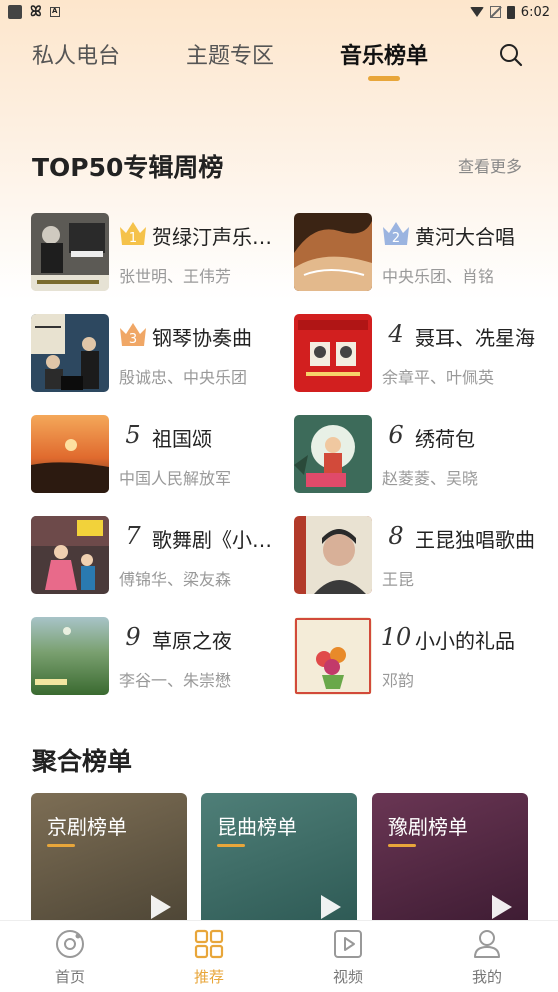 Image resolution: width=558 pixels, height=992 pixels. I want to click on rank-badge: 8, so click(396, 536).